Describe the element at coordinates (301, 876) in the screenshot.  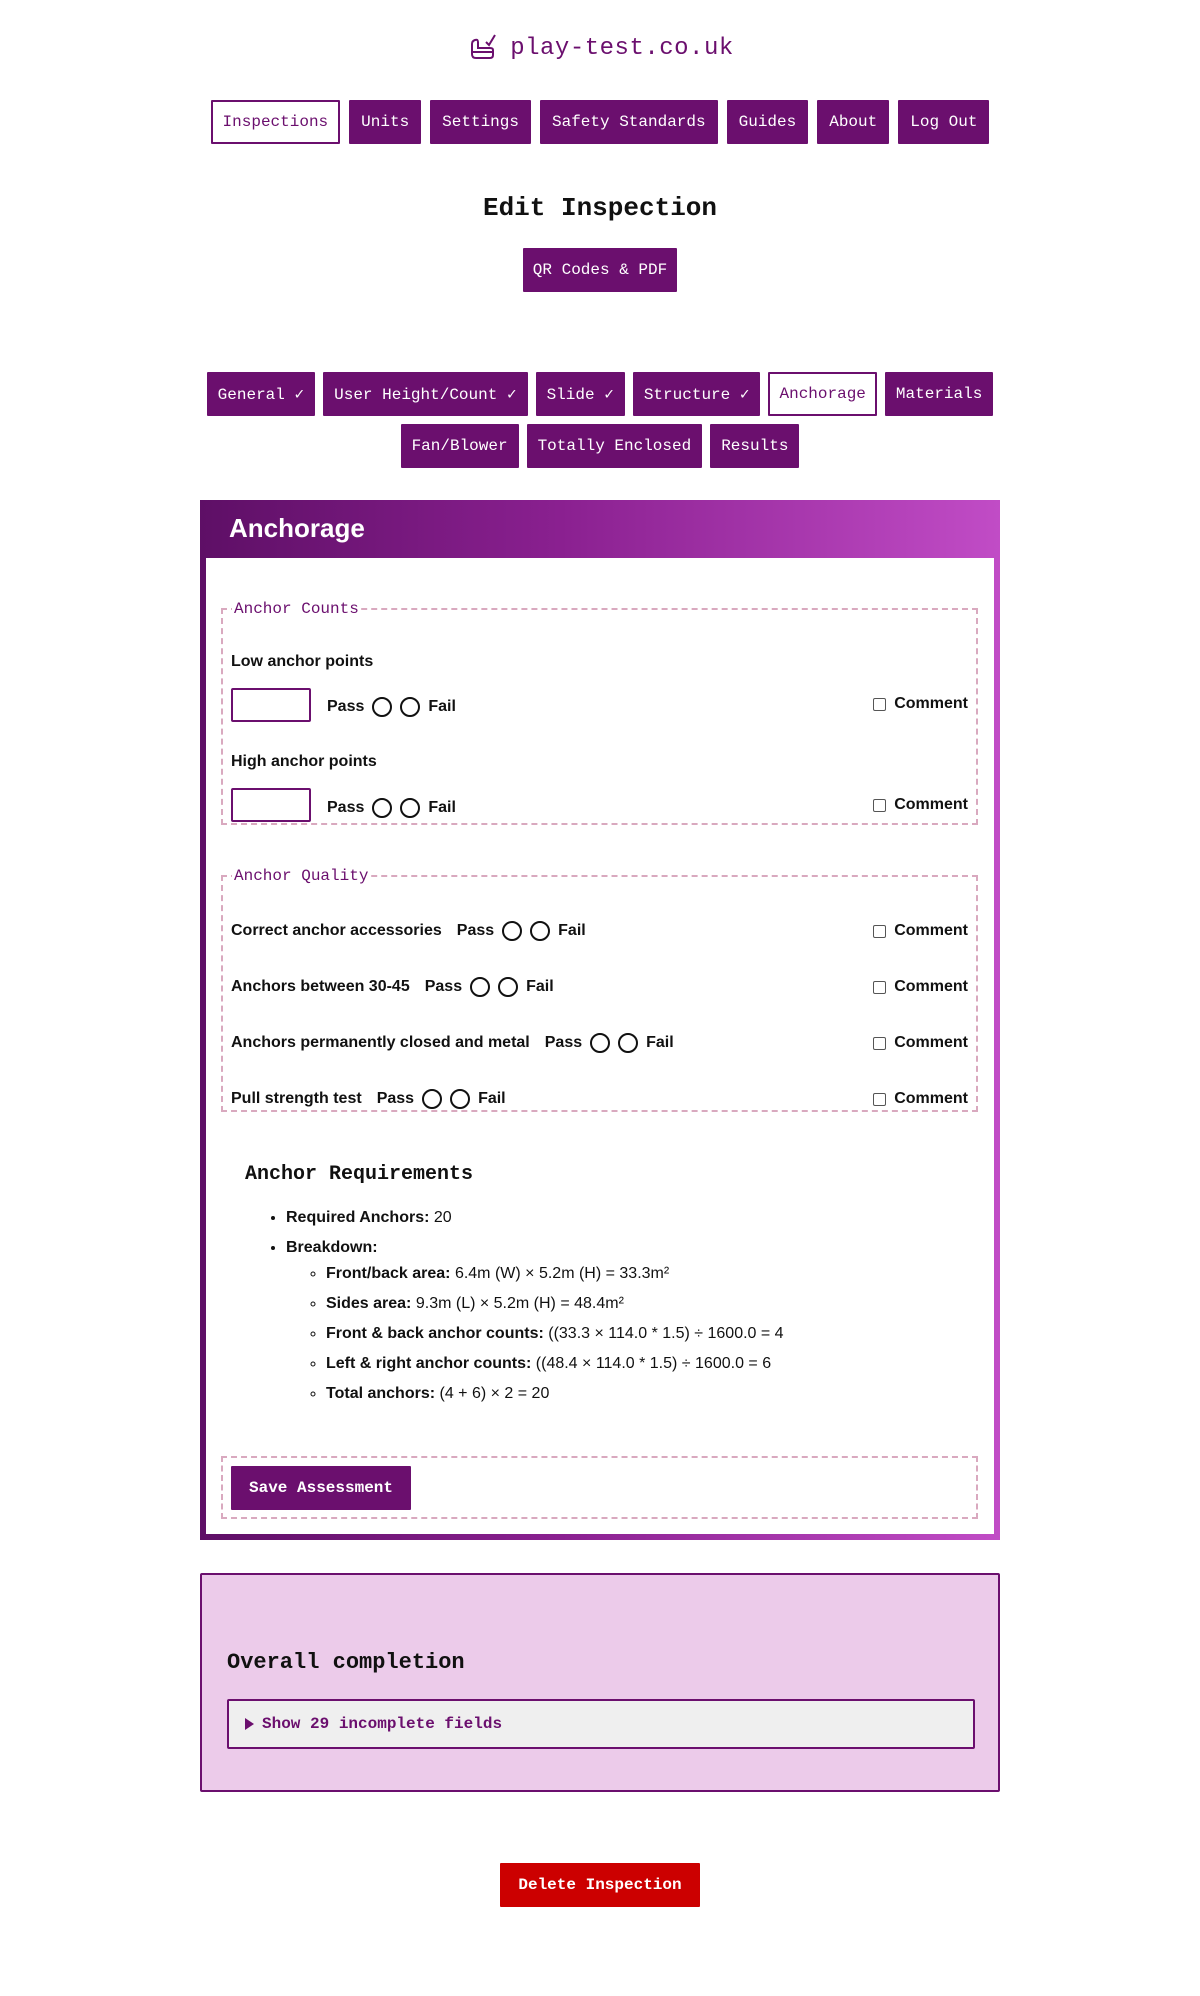
I see `anchor-quality-legend: Anchor Quality` at that location.